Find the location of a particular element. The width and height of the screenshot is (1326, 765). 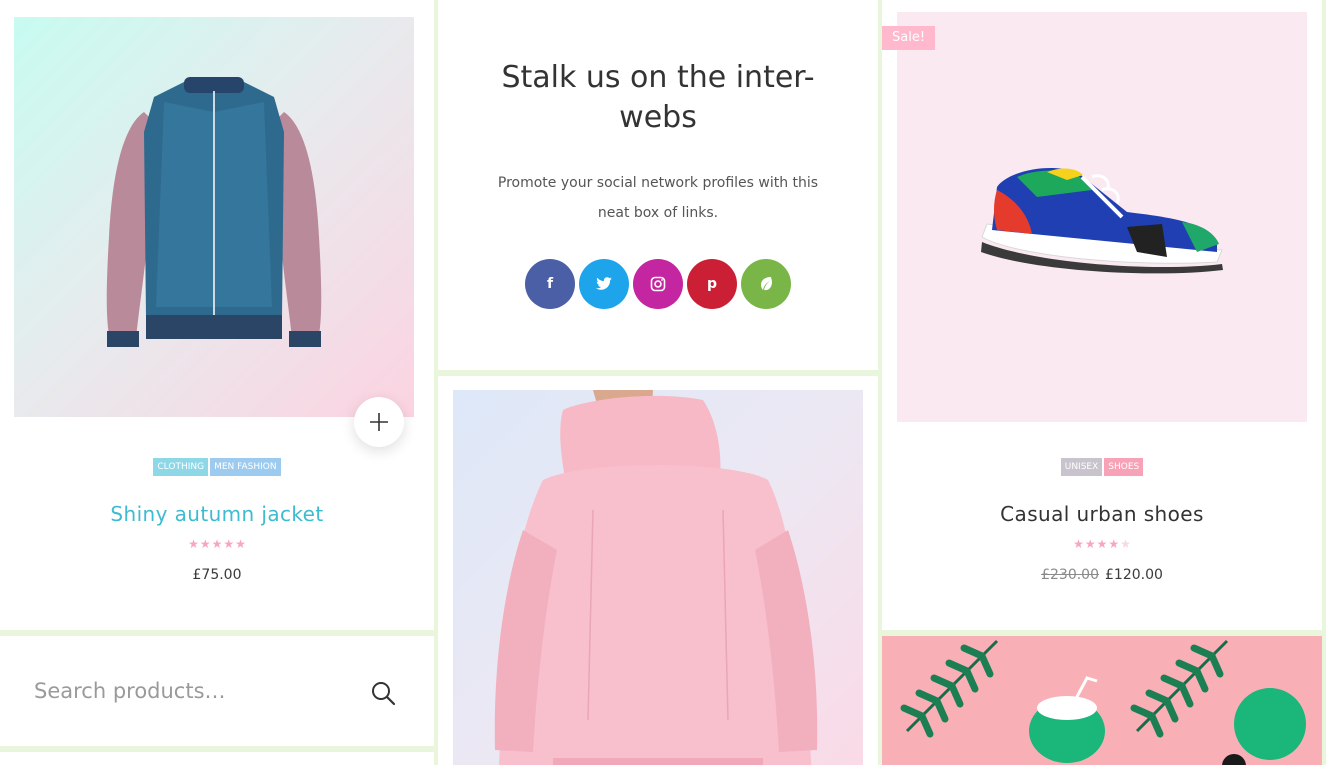

banner-illustration is located at coordinates (1103, 702).